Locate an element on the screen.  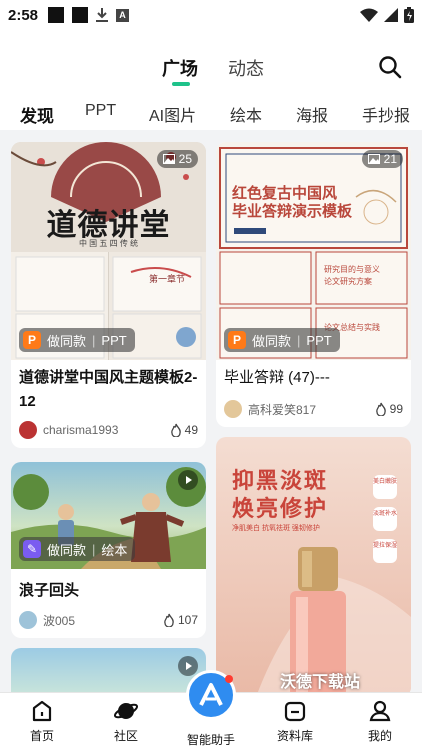
planet-icon is located at coordinates (126, 711).